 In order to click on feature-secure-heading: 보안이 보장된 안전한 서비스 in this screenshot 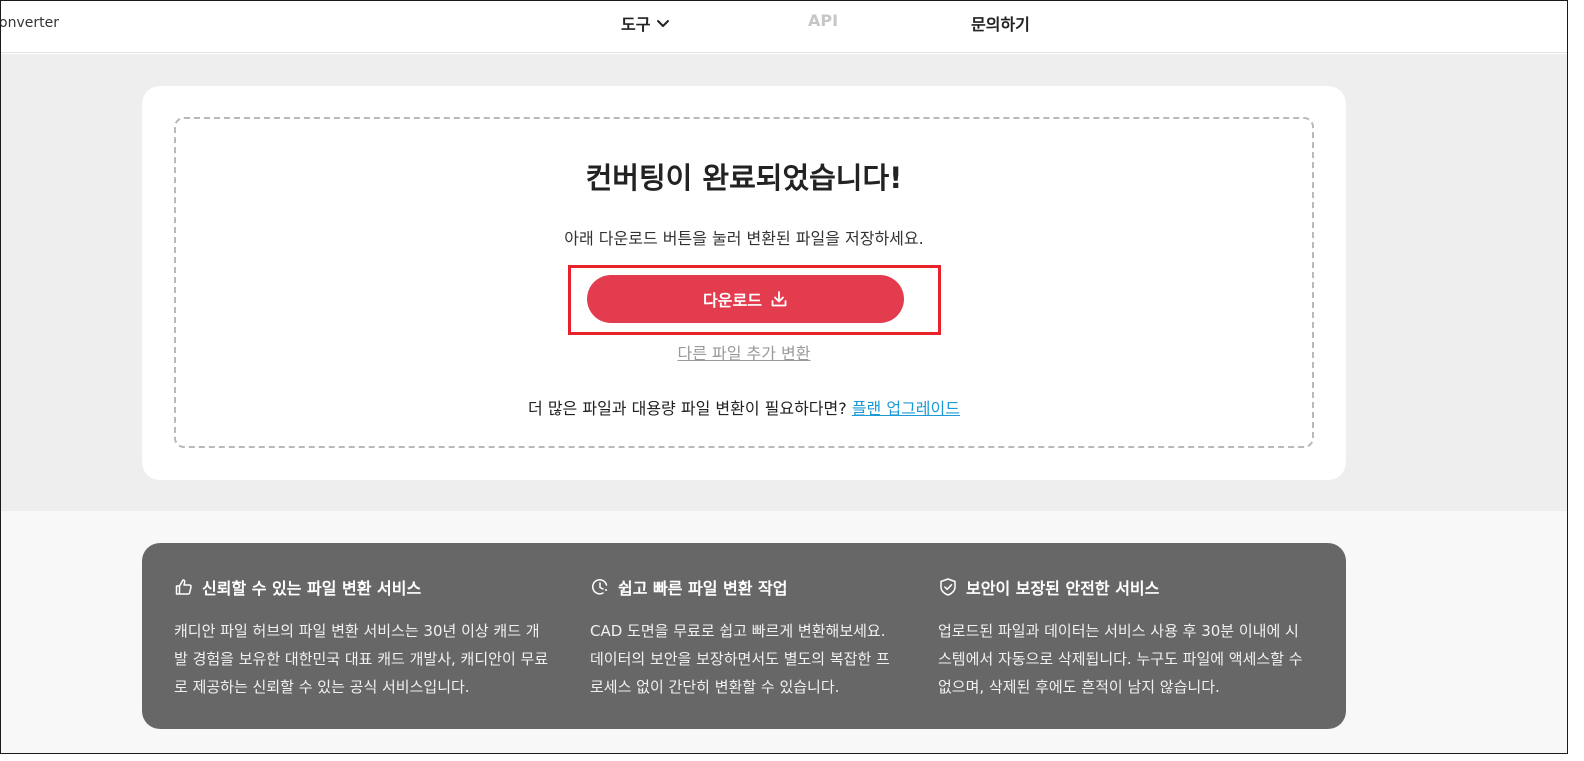, I will do `click(1063, 588)`.